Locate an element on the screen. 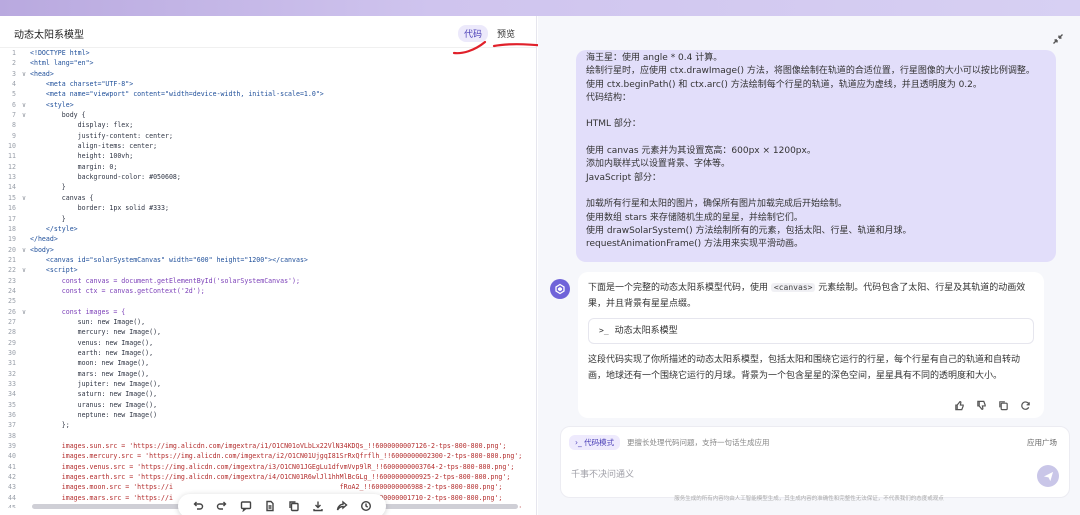 The height and width of the screenshot is (515, 1080). share-icon is located at coordinates (342, 506).